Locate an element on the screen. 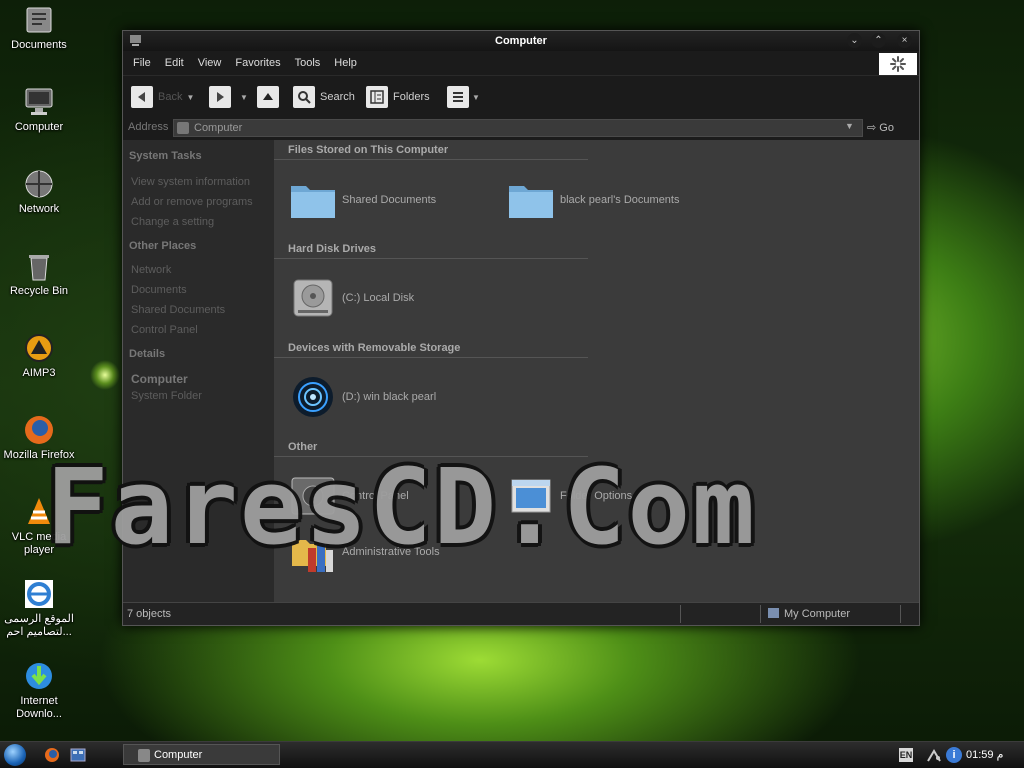 The height and width of the screenshot is (768, 1024). menu-edit: Edit is located at coordinates (174, 60).